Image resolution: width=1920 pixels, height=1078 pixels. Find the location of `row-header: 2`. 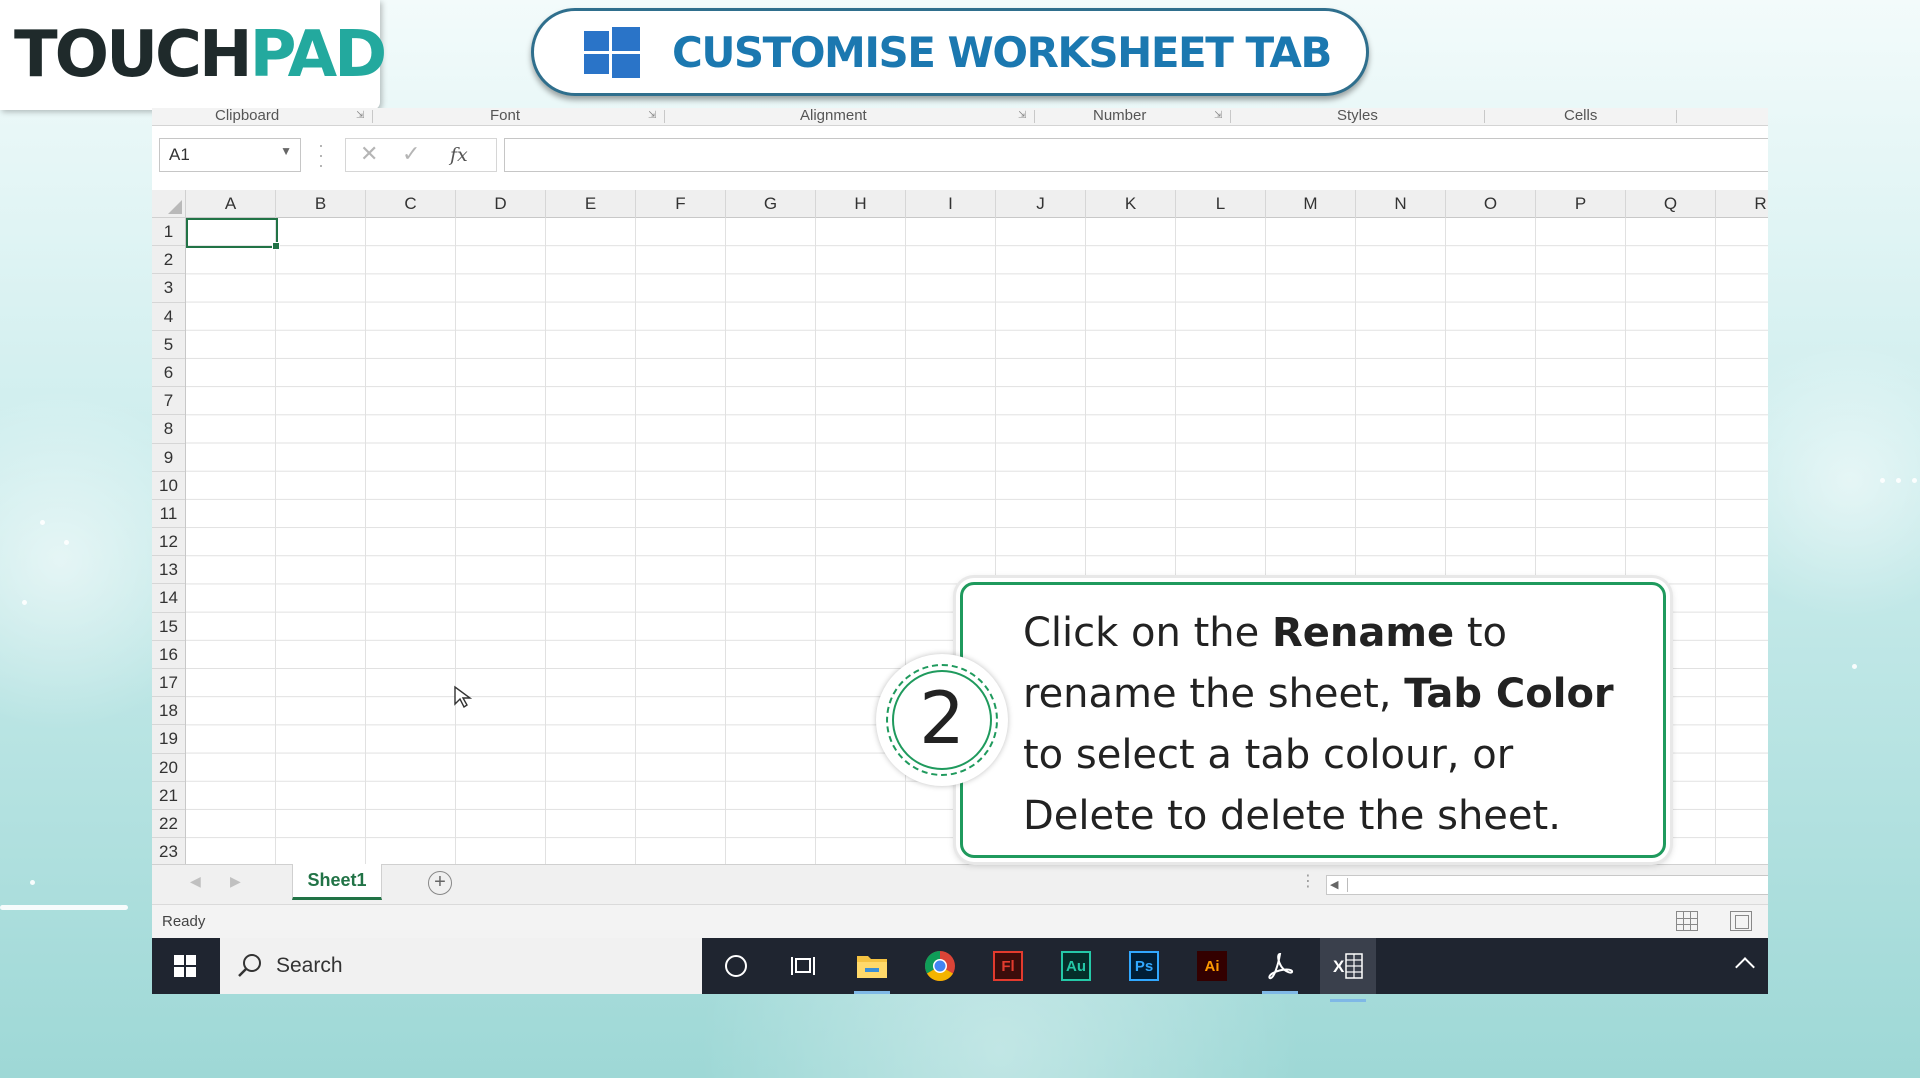

row-header: 2 is located at coordinates (168, 260).